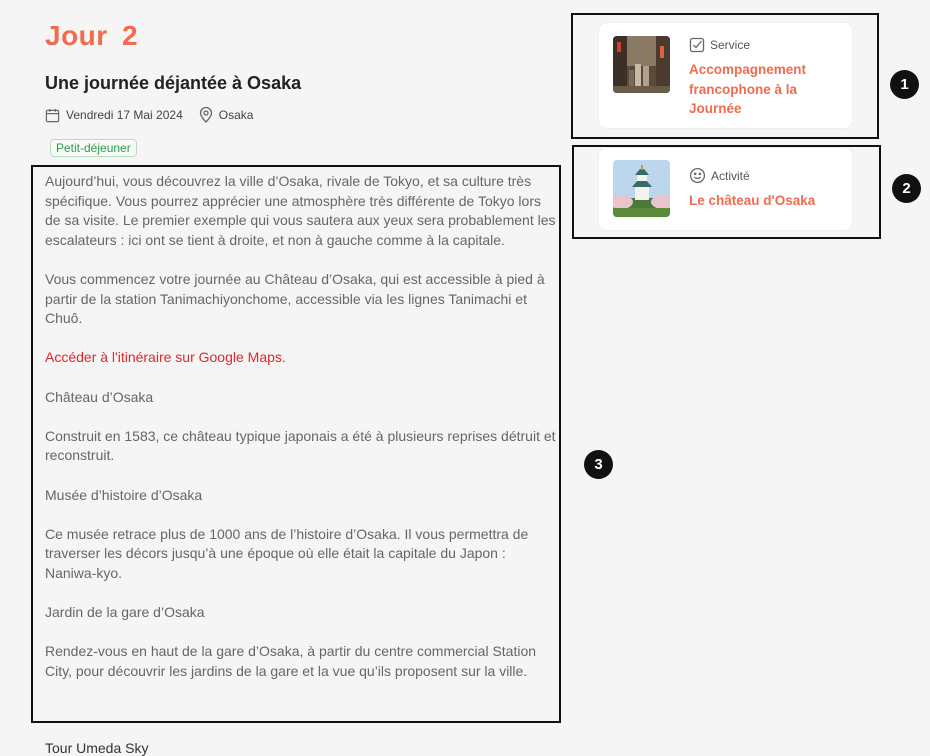  Describe the element at coordinates (598, 464) in the screenshot. I see `badge-3: 3` at that location.